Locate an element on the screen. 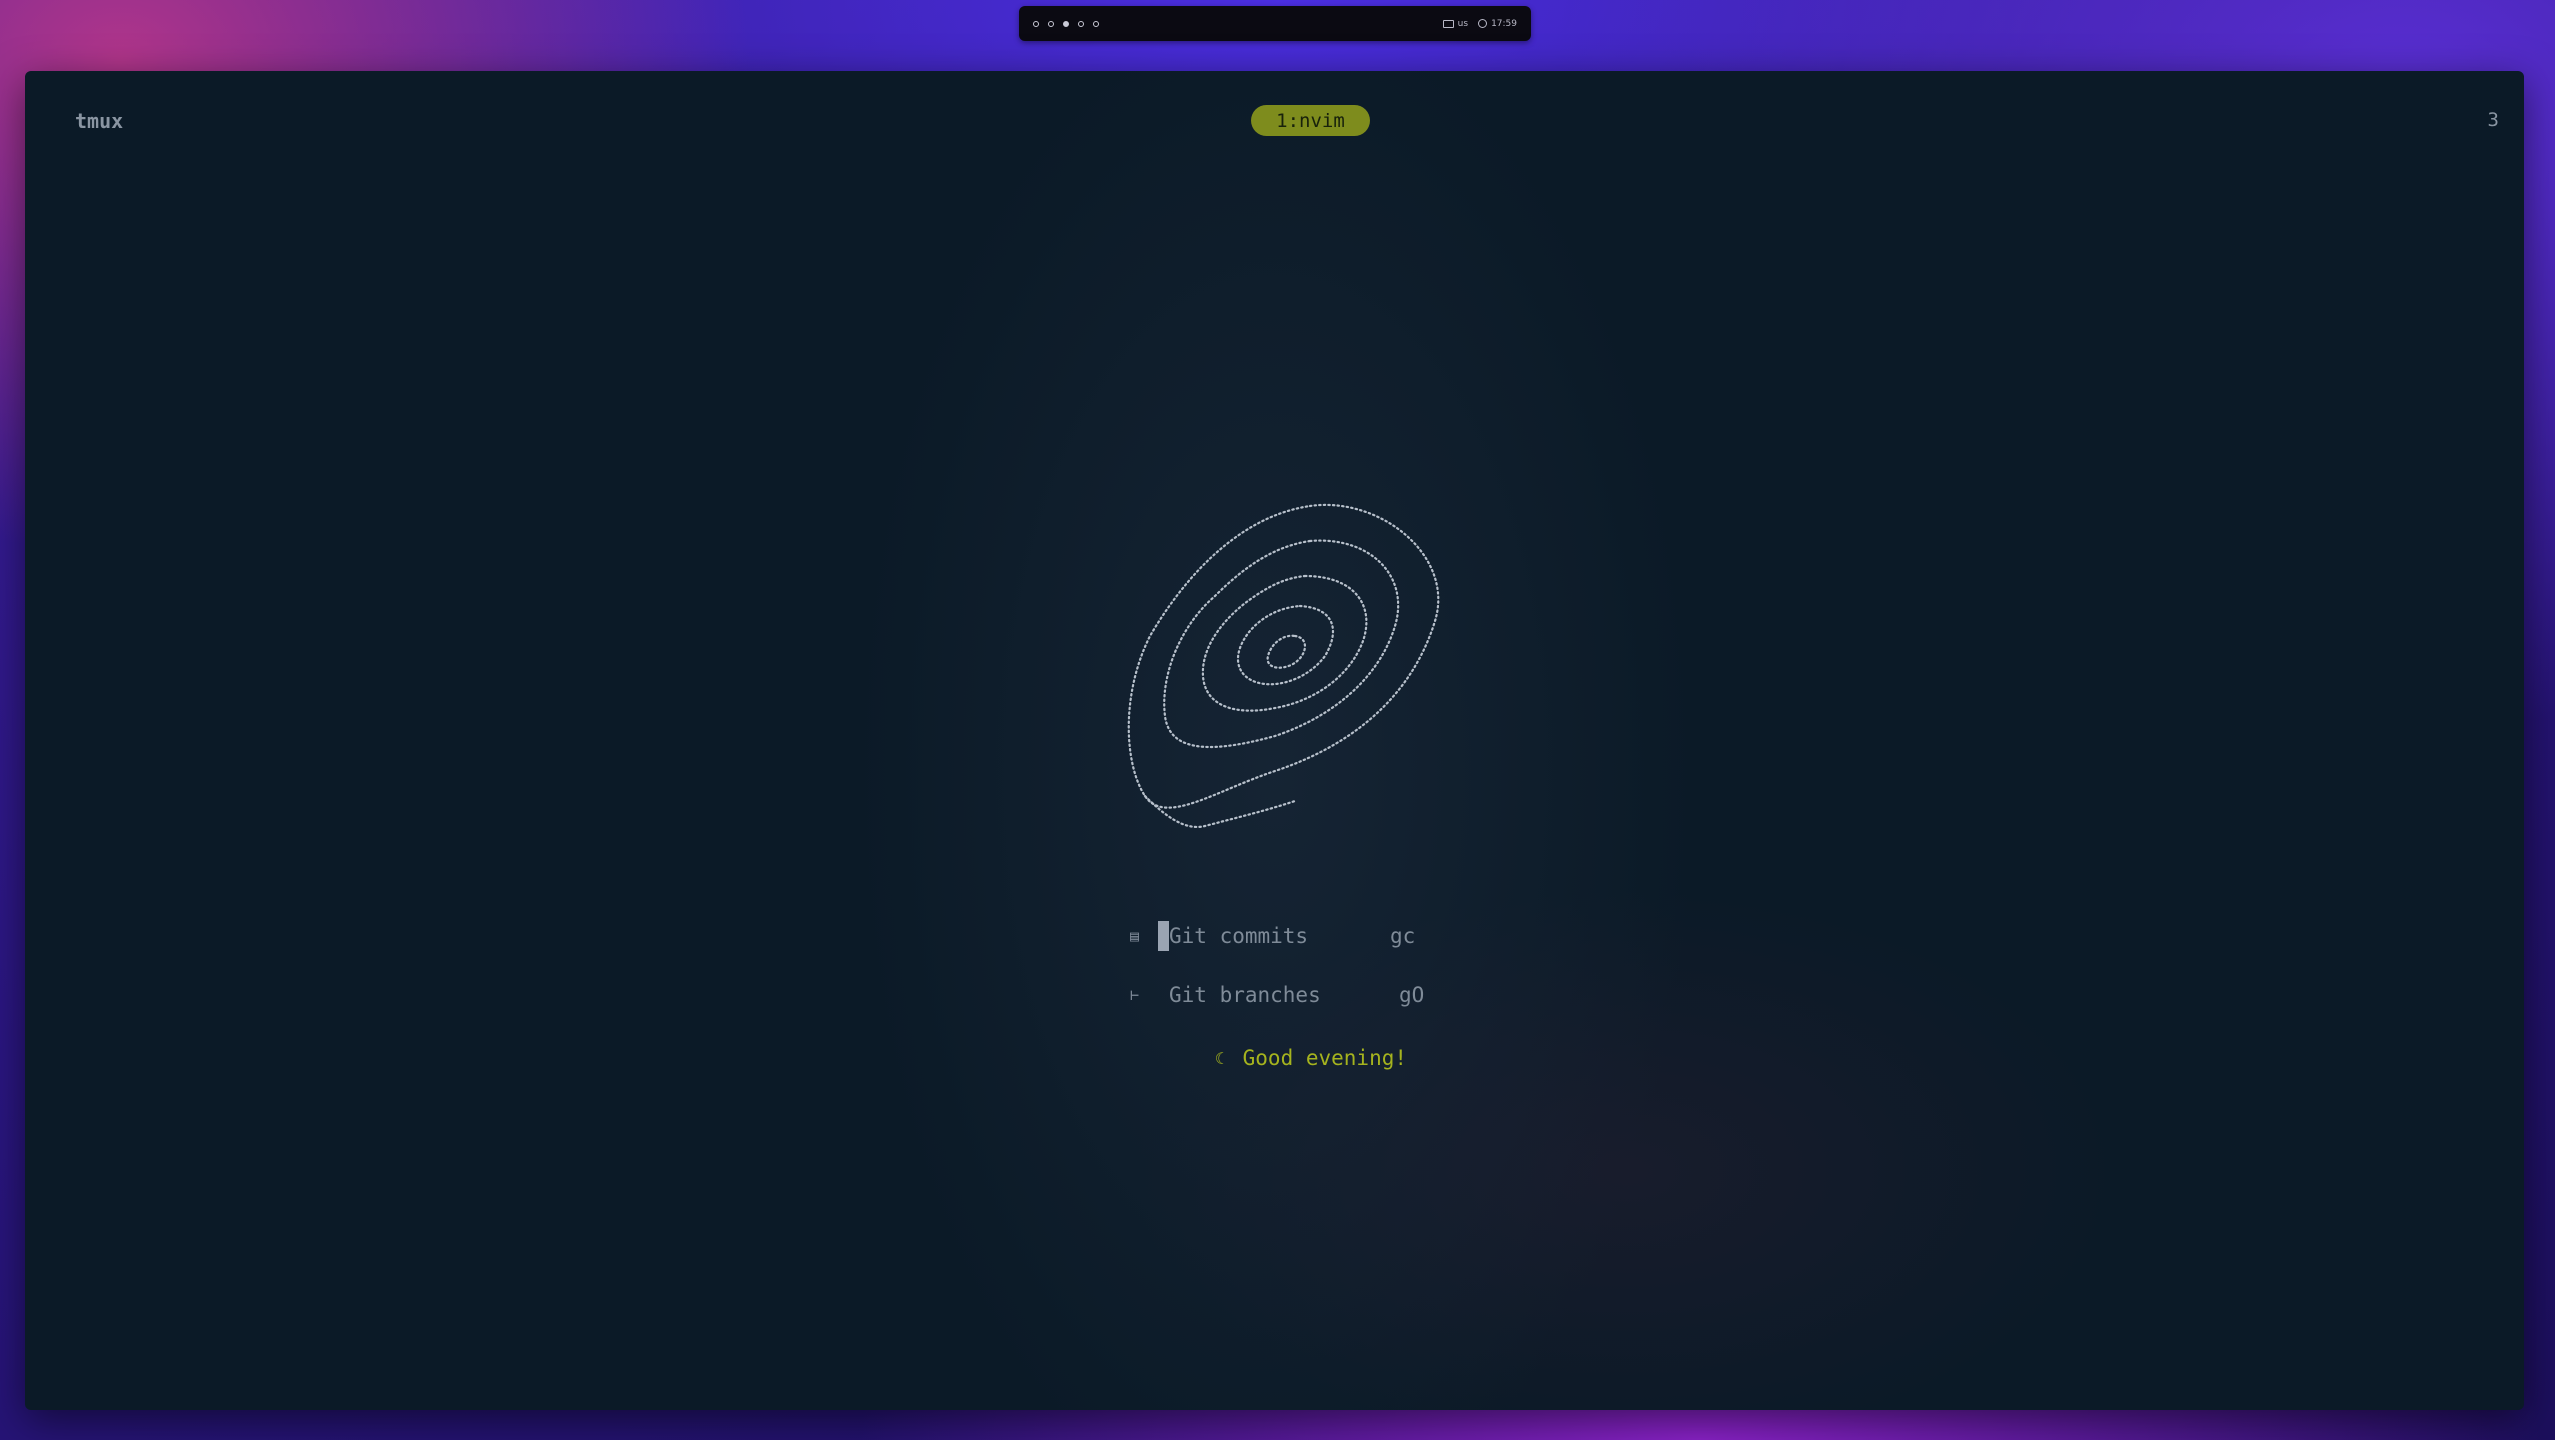 The height and width of the screenshot is (1440, 2555). workspace-4-dot is located at coordinates (1081, 23).